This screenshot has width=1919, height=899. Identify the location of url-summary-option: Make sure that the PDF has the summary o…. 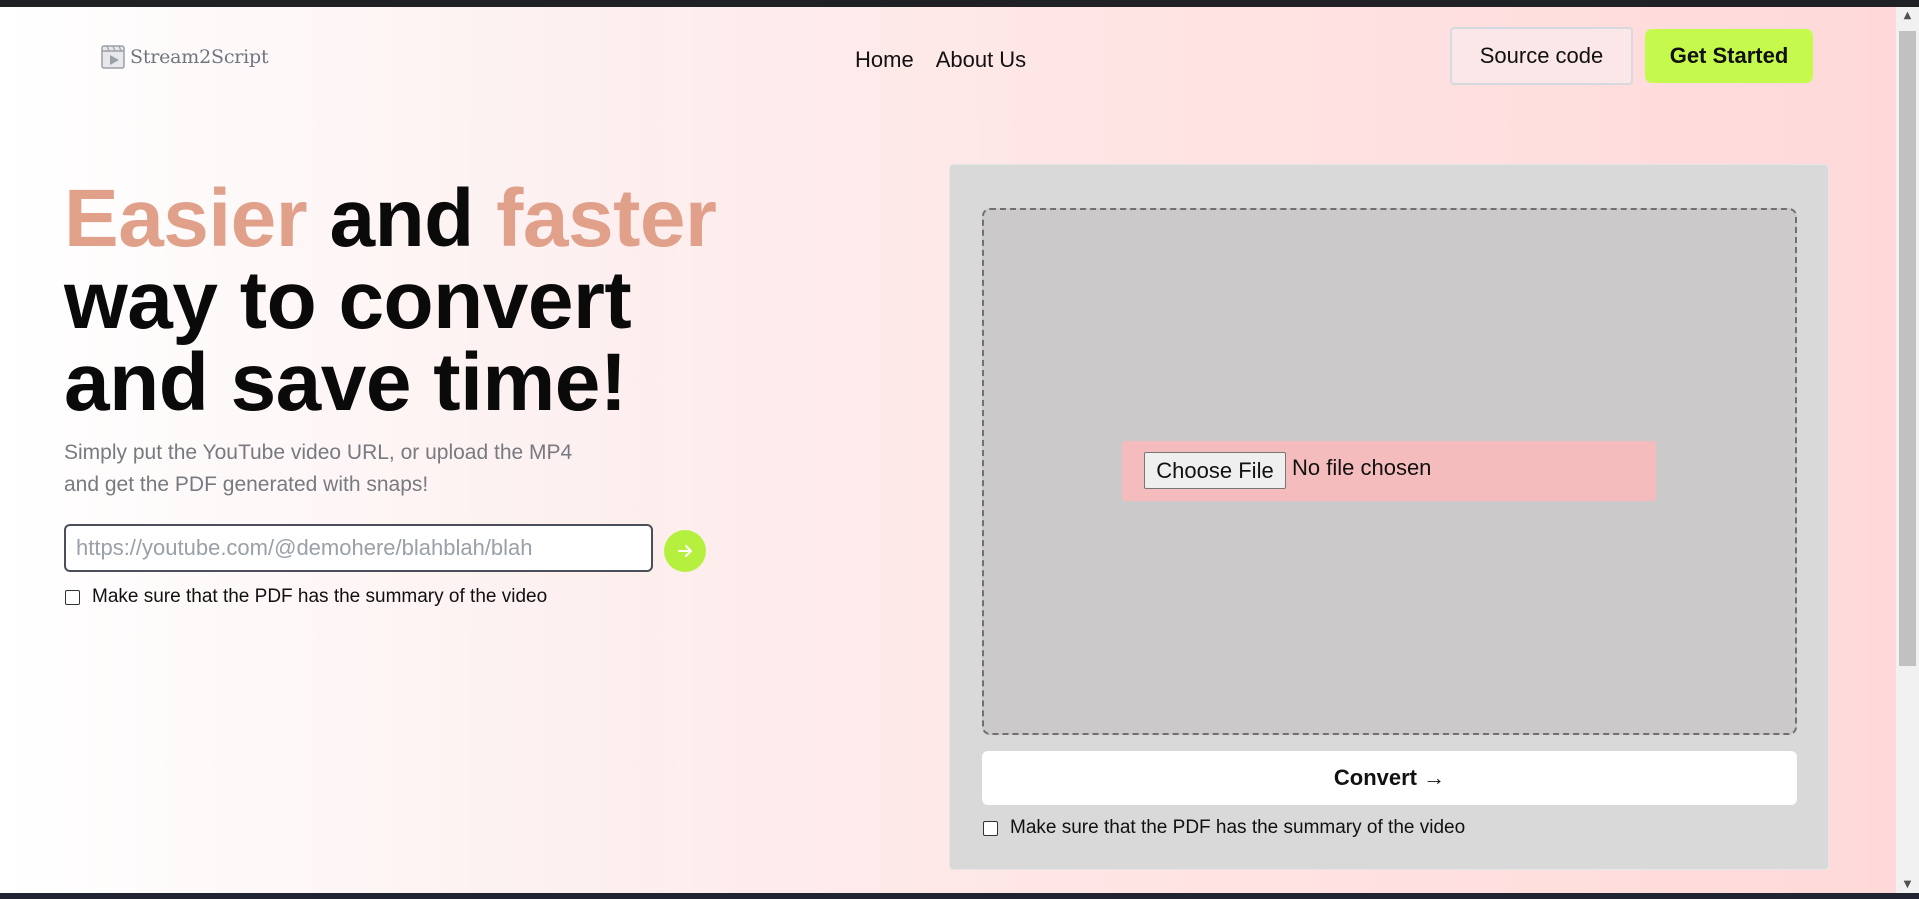
(306, 597).